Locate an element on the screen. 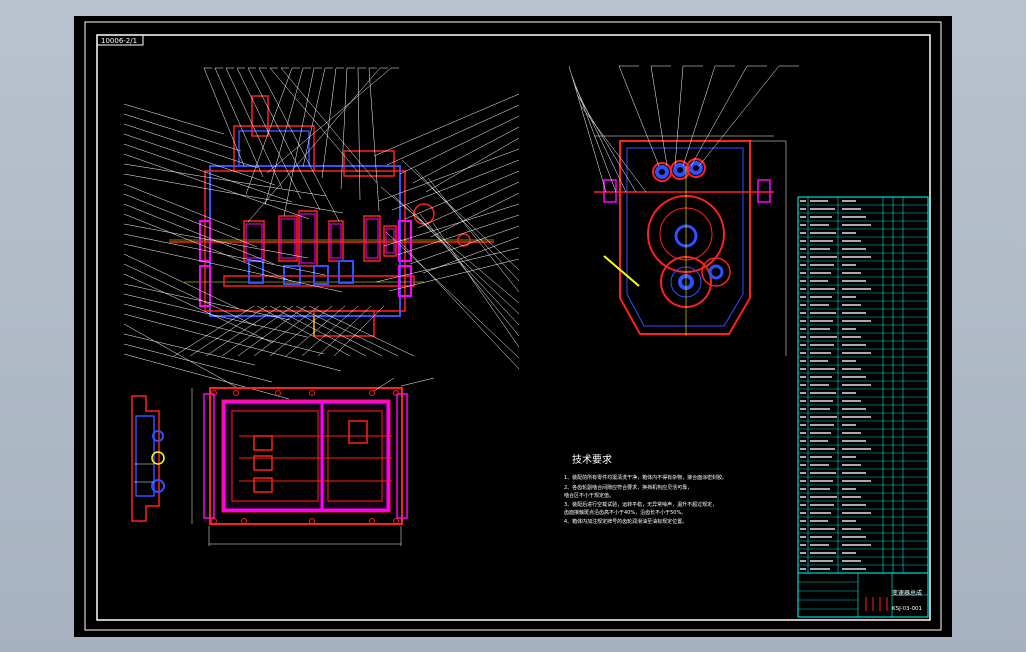  svg-text: 2、各齿轮副啮合间隙应符合要求，换挡机构应灵活可靠， is located at coordinates (628, 487).